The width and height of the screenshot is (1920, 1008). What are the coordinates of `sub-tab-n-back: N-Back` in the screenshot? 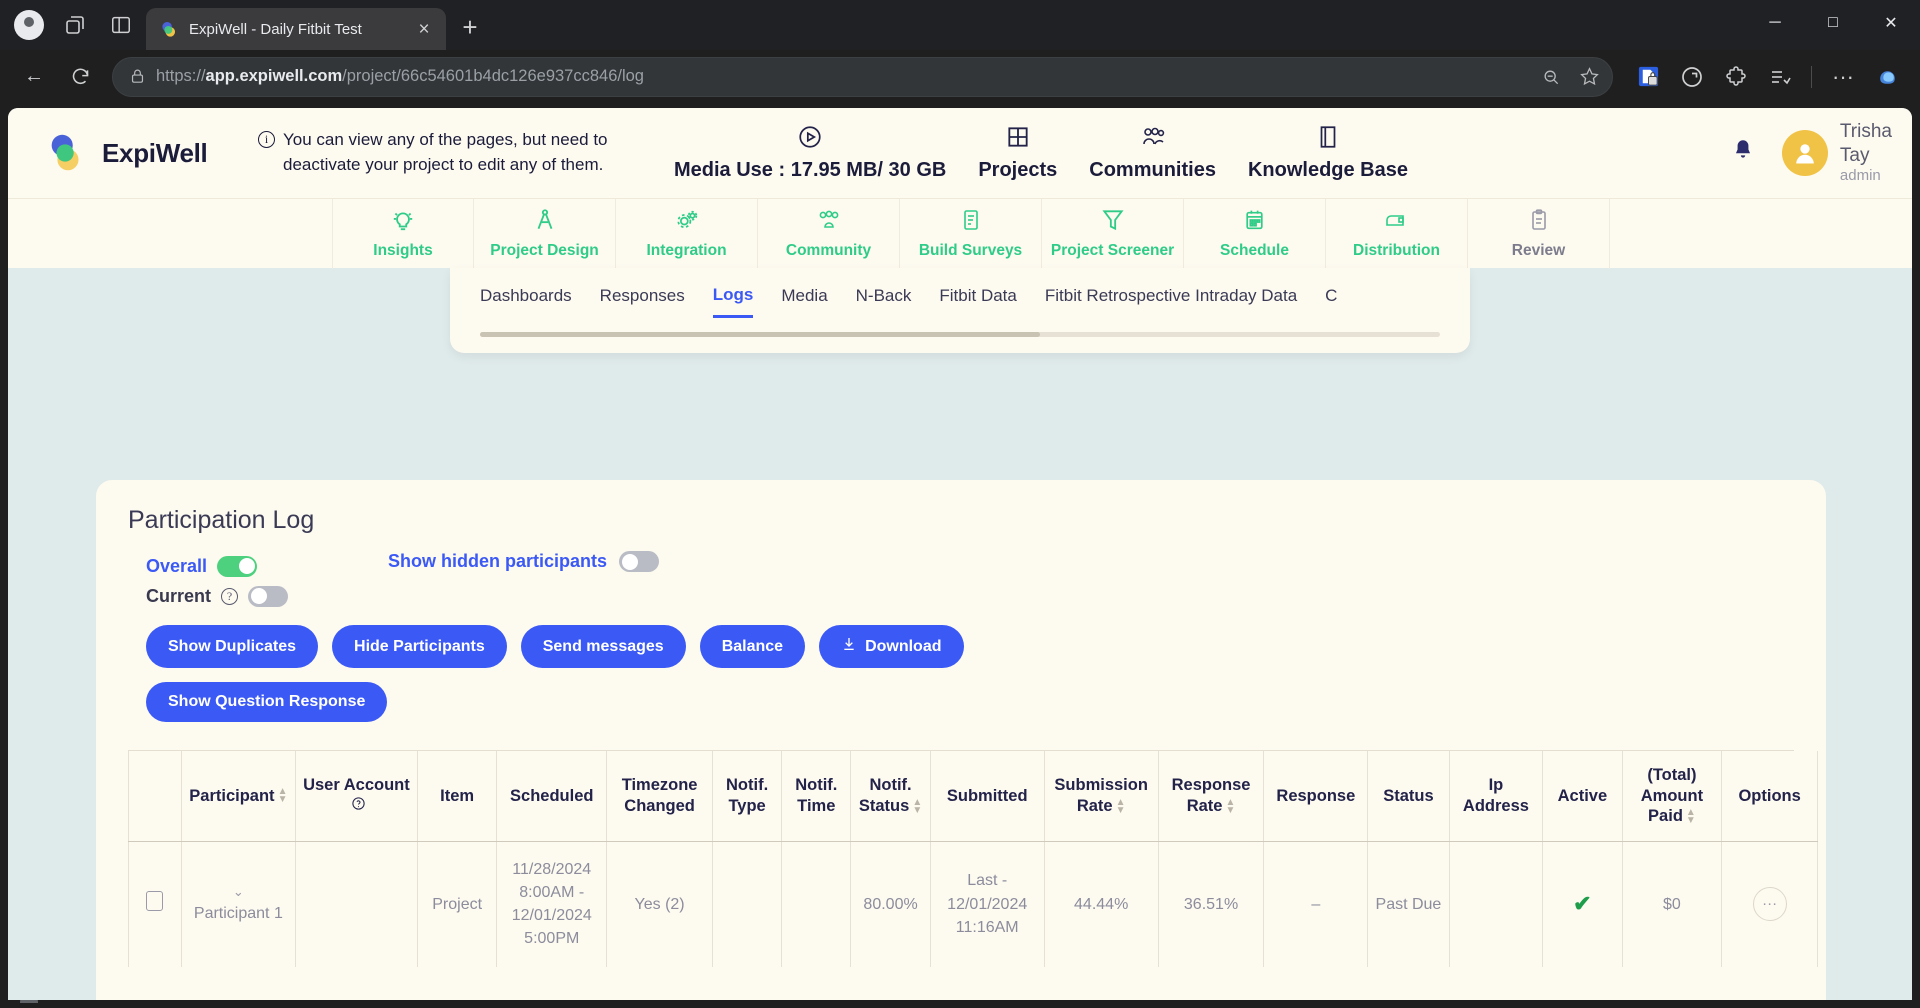 It's located at (884, 301).